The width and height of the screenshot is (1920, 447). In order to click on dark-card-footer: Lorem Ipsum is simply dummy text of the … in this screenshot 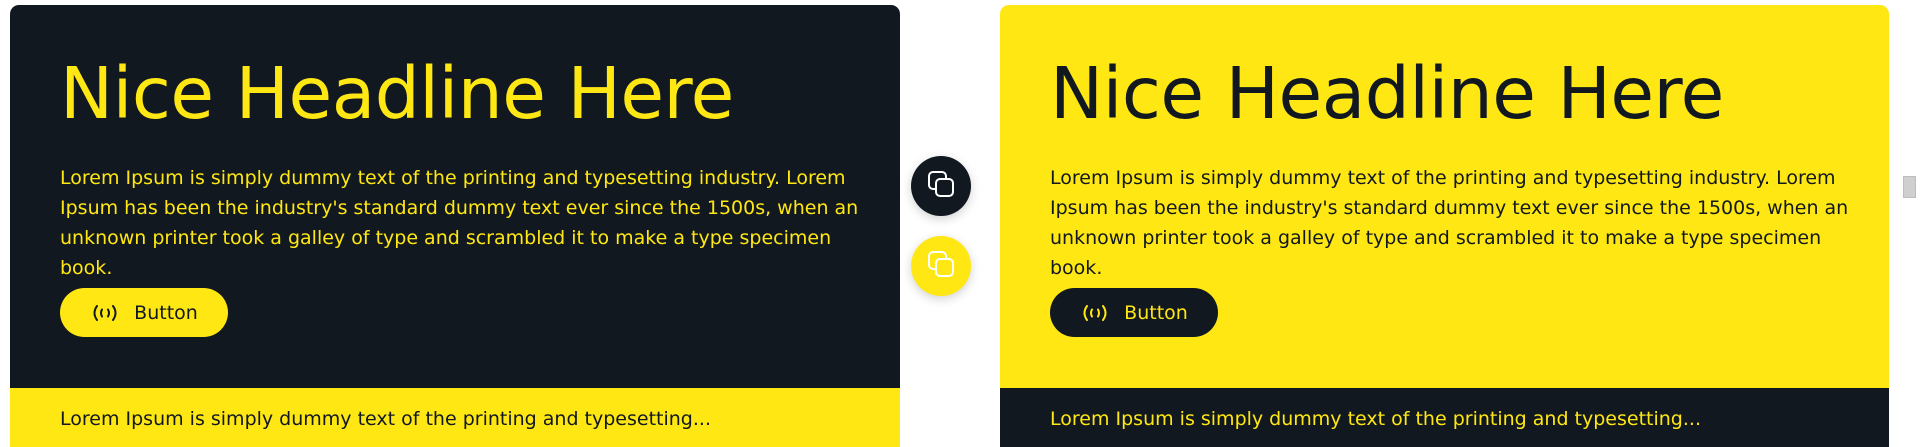, I will do `click(455, 417)`.